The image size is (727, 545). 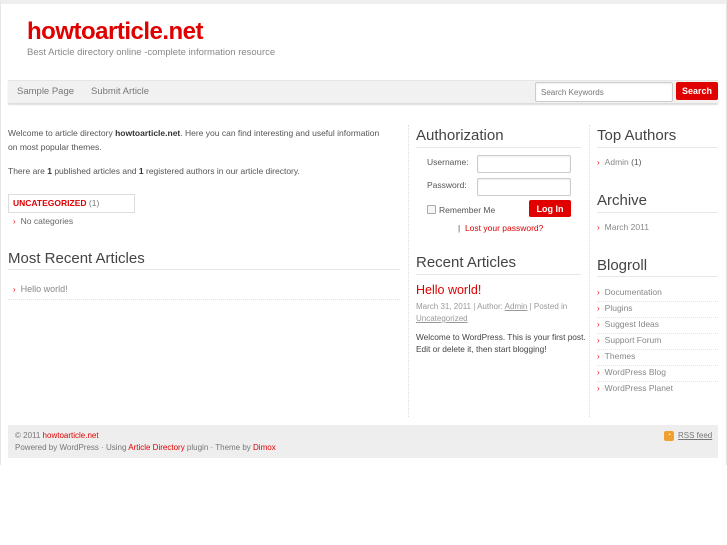 What do you see at coordinates (40, 289) in the screenshot?
I see `list-item: › Hello world!` at bounding box center [40, 289].